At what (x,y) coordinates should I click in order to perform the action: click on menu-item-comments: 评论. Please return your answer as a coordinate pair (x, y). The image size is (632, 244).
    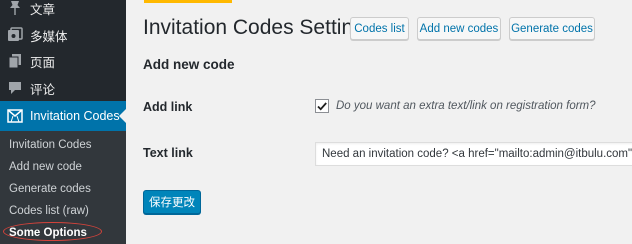
    Looking at the image, I should click on (63, 88).